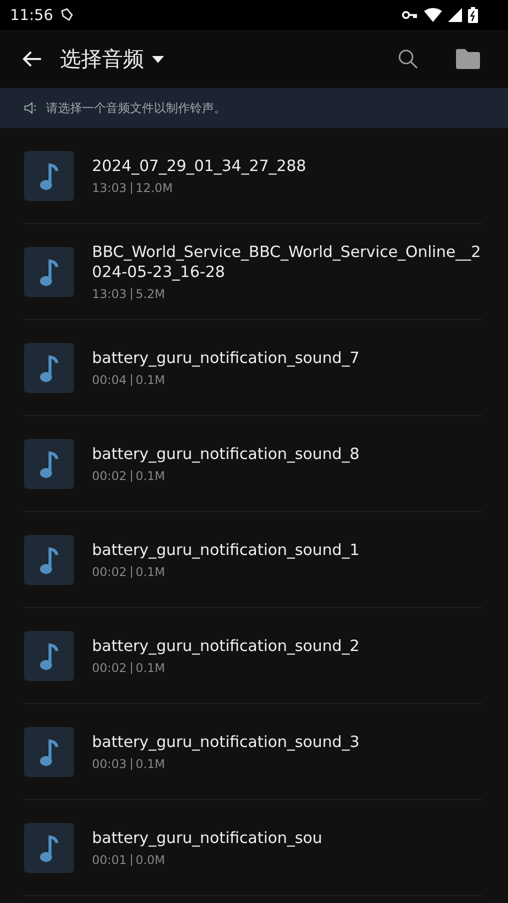  I want to click on file-name: battery_guru_notification_sound_2, so click(226, 646).